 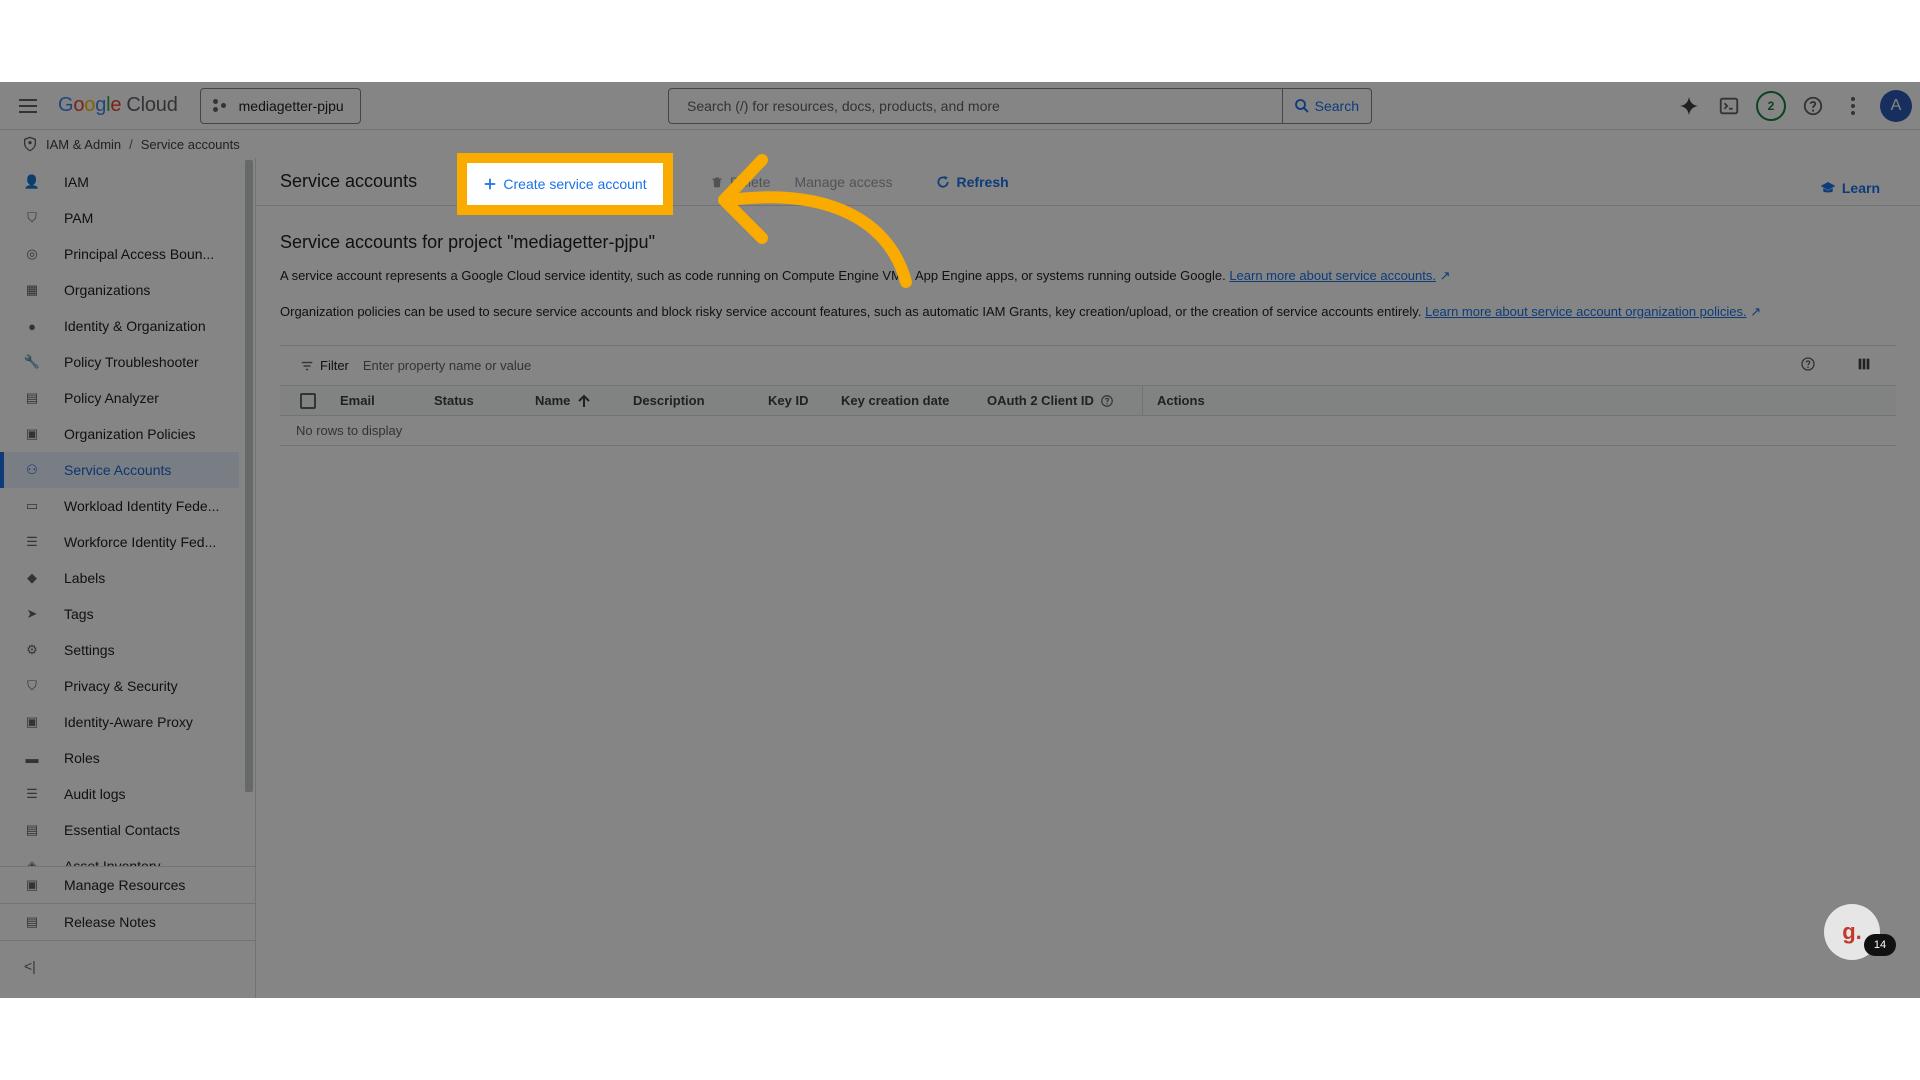 What do you see at coordinates (32, 433) in the screenshot?
I see `list-box-icon: ▣` at bounding box center [32, 433].